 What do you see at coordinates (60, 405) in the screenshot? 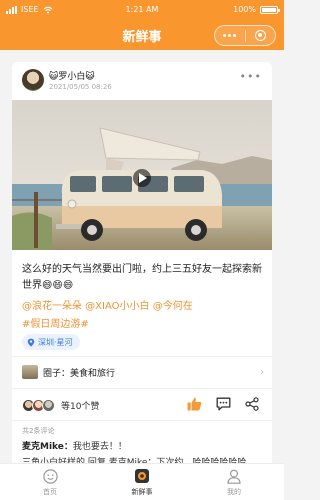
I see `likes-summary: 等10个赞` at bounding box center [60, 405].